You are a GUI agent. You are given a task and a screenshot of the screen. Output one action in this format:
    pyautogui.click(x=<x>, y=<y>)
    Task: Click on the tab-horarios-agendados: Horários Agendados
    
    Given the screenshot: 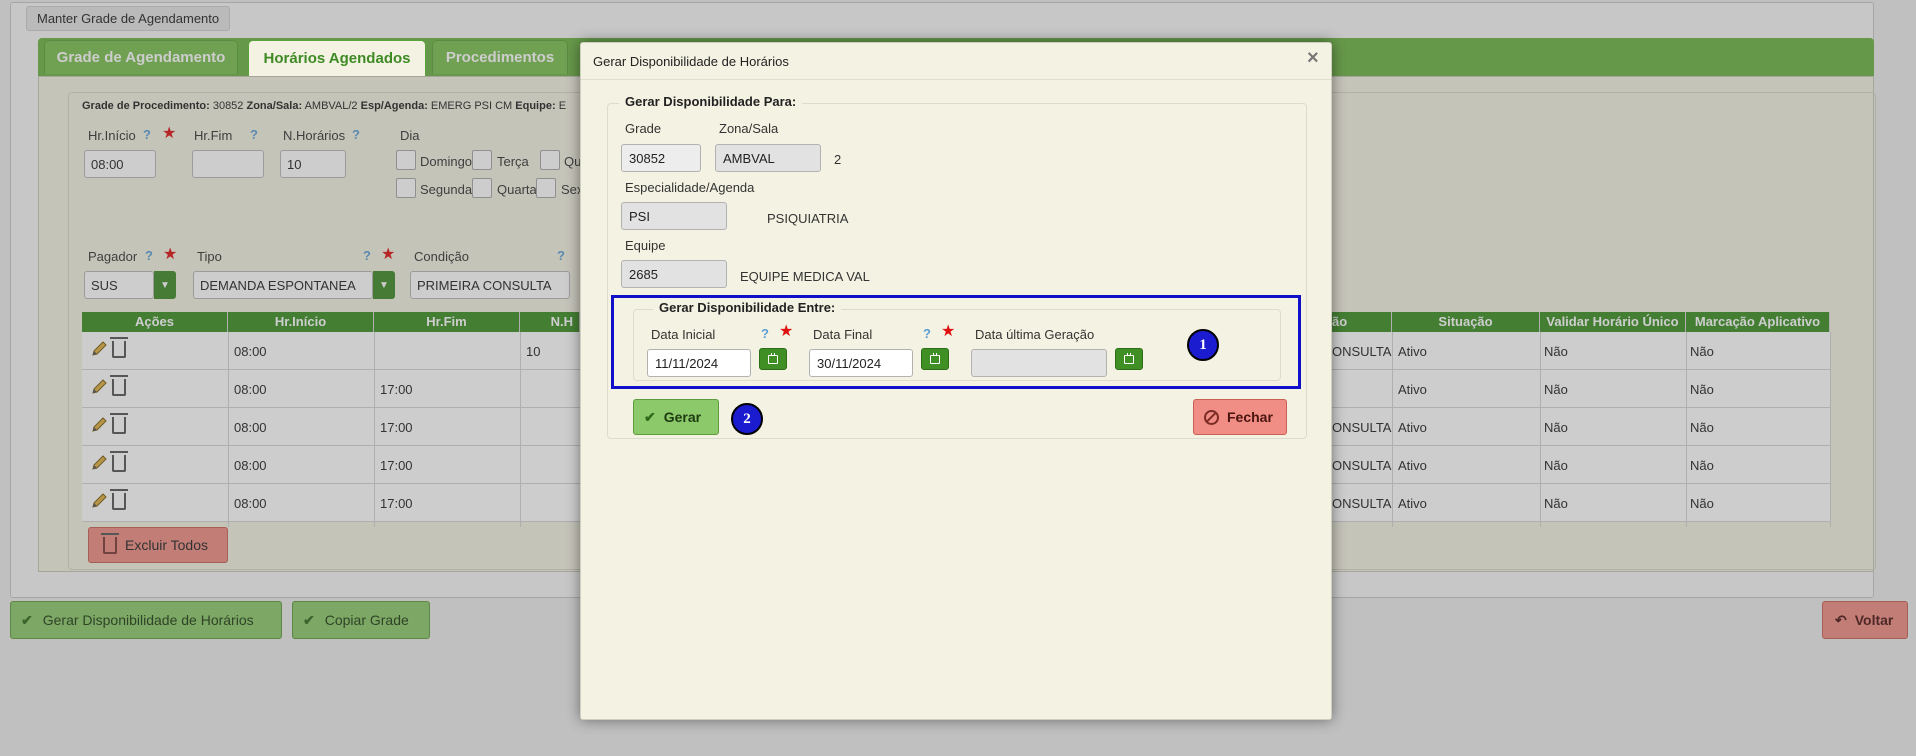 What is the action you would take?
    pyautogui.click(x=337, y=58)
    